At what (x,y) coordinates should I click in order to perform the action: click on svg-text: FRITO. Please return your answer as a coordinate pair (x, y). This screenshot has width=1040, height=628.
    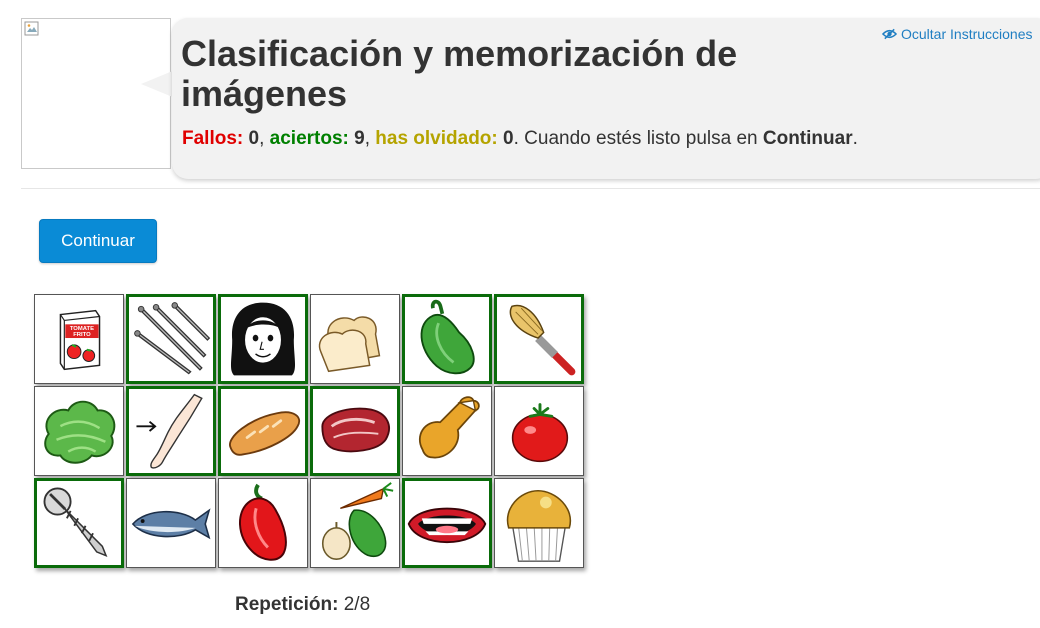
    Looking at the image, I should click on (82, 335).